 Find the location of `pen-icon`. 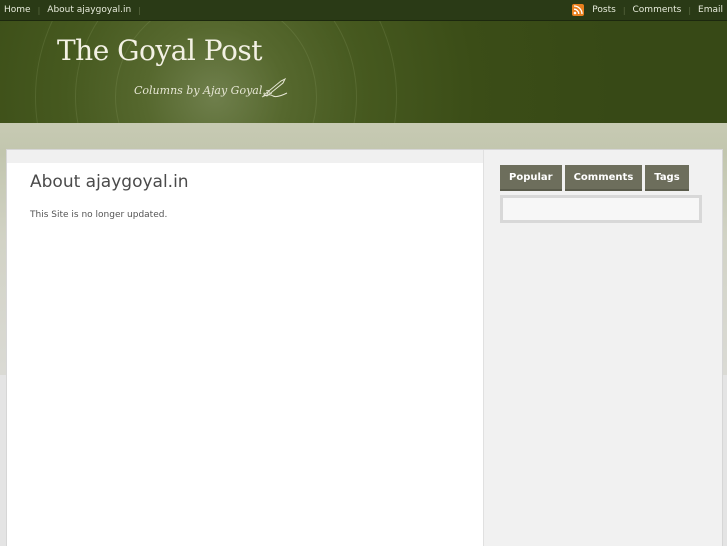

pen-icon is located at coordinates (275, 90).